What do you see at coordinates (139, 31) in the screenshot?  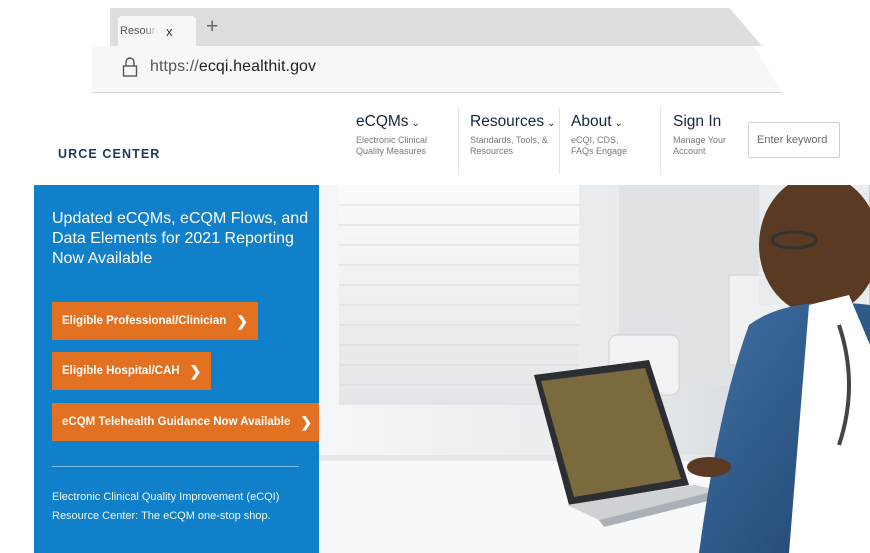 I see `tab-title: Resource Center` at bounding box center [139, 31].